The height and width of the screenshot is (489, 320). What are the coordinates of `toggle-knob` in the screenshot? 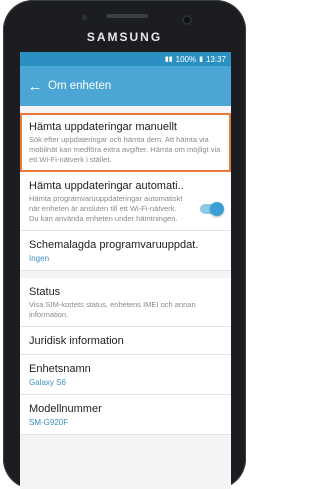 It's located at (217, 209).